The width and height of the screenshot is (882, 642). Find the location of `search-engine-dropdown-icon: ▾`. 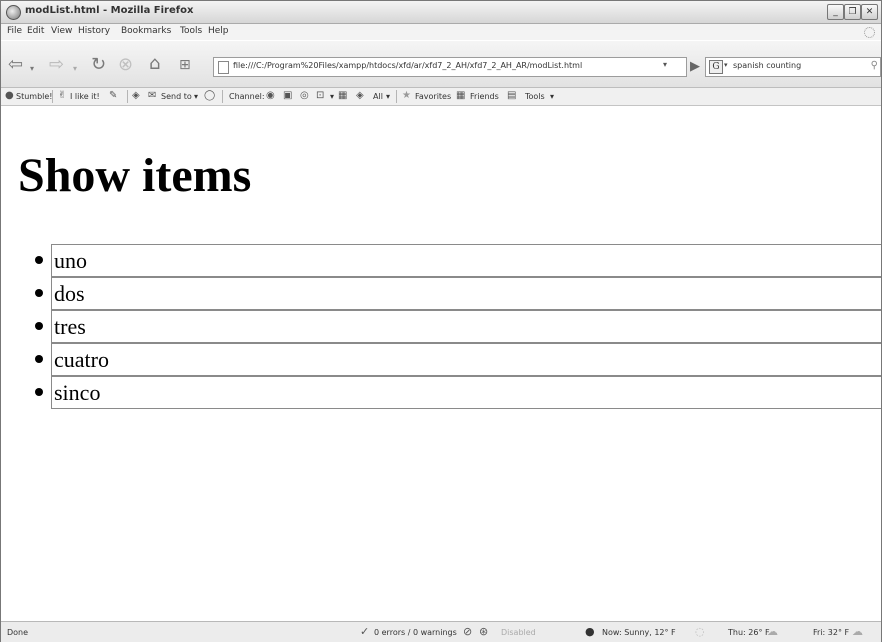

search-engine-dropdown-icon: ▾ is located at coordinates (726, 65).